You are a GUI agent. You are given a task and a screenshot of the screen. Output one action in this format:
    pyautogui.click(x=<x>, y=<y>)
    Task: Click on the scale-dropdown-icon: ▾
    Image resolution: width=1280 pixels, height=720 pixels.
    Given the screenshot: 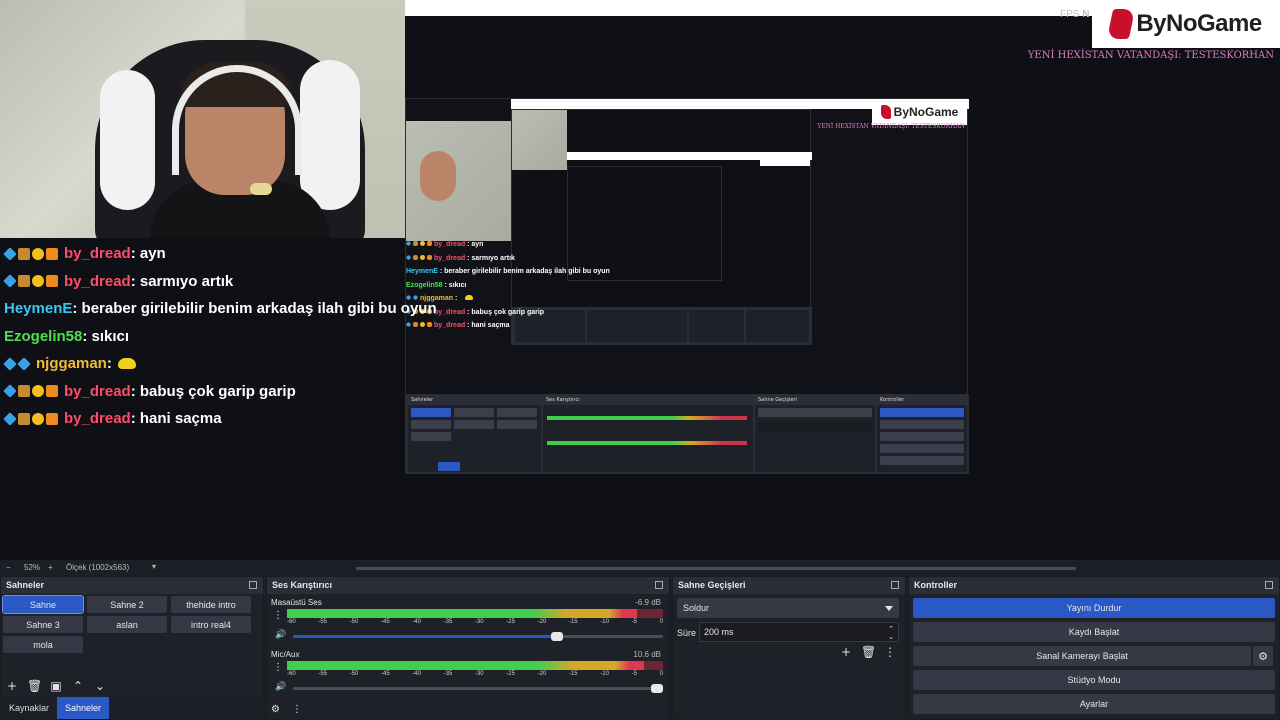 What is the action you would take?
    pyautogui.click(x=154, y=566)
    